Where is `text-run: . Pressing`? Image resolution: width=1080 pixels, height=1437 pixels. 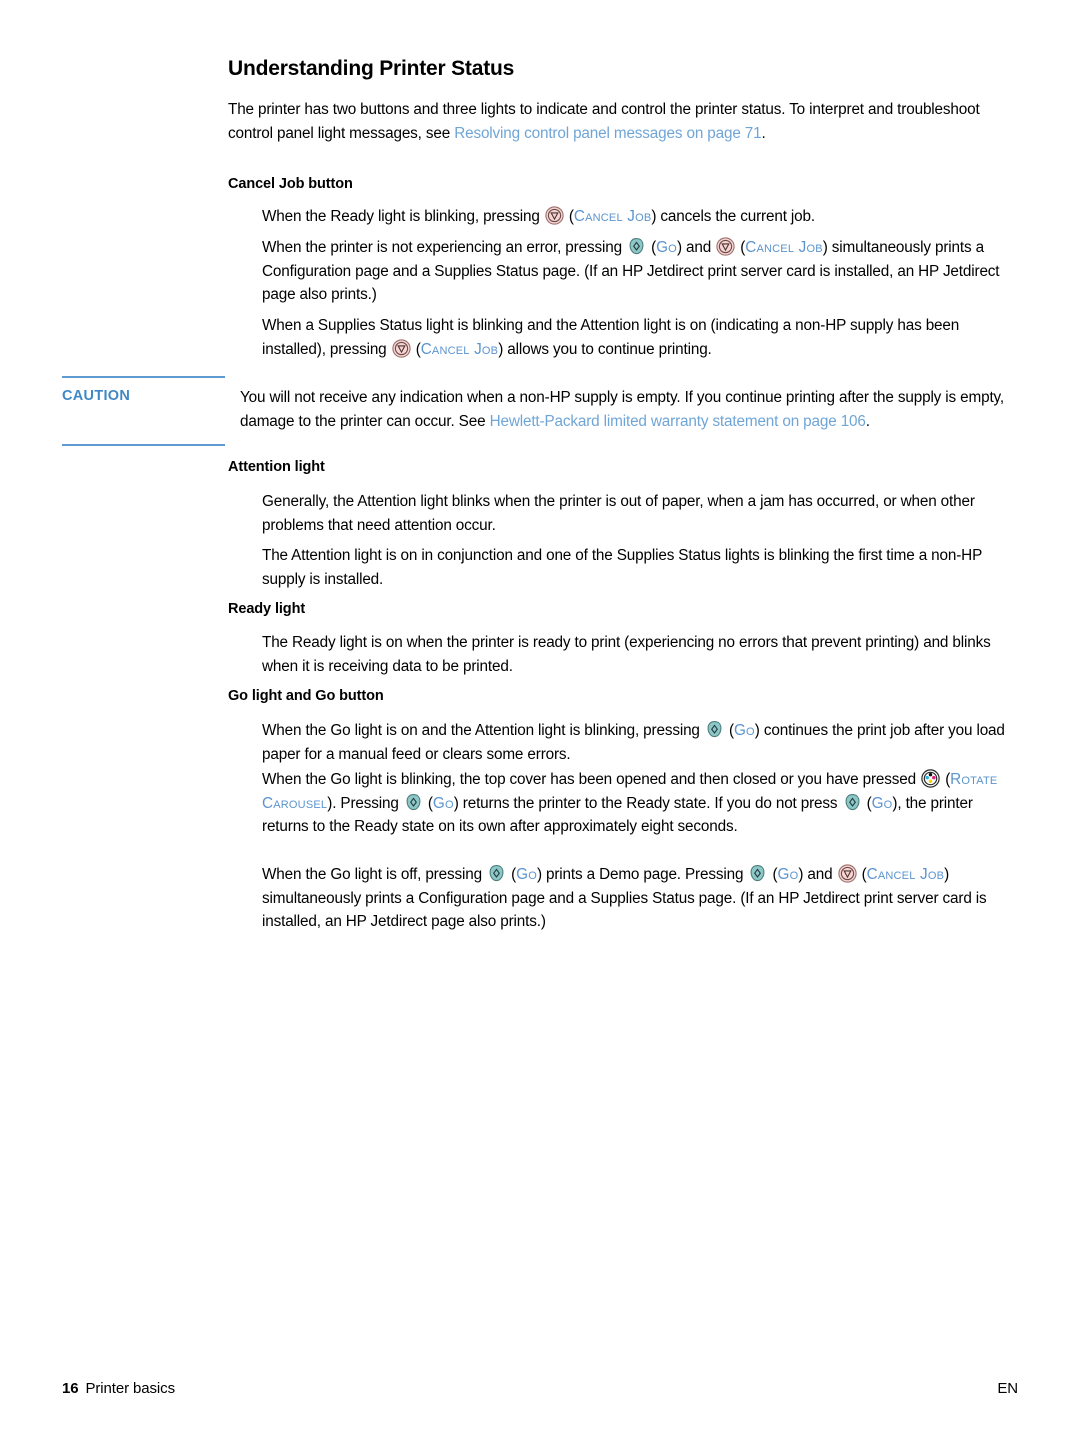
text-run: . Pressing is located at coordinates (367, 803).